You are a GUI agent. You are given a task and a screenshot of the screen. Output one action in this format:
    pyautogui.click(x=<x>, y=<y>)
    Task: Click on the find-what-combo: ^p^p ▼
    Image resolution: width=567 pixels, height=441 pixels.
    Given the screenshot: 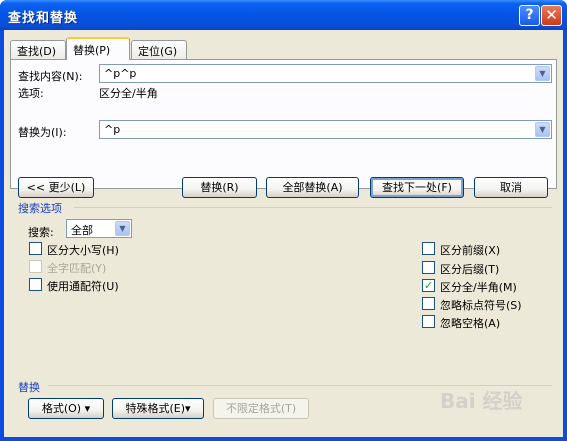 What is the action you would take?
    pyautogui.click(x=325, y=73)
    